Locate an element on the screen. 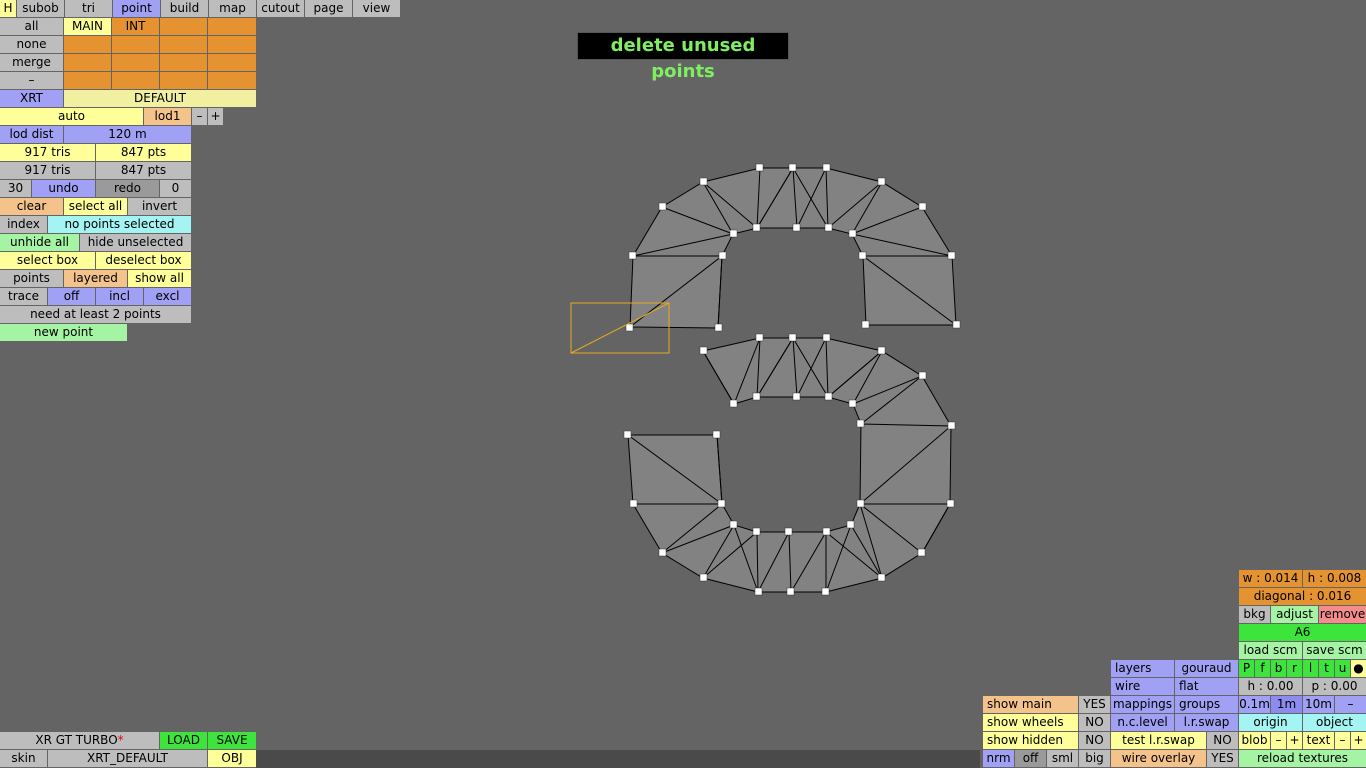 The width and height of the screenshot is (1366, 768). skin-button: skin is located at coordinates (23, 758).